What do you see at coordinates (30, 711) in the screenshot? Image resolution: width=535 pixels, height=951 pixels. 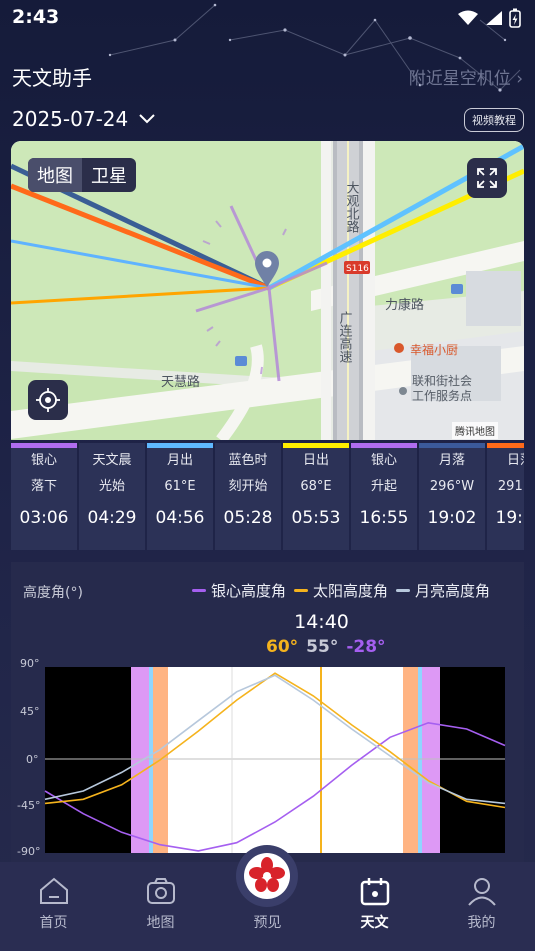 I see `ytick-45: 45°` at bounding box center [30, 711].